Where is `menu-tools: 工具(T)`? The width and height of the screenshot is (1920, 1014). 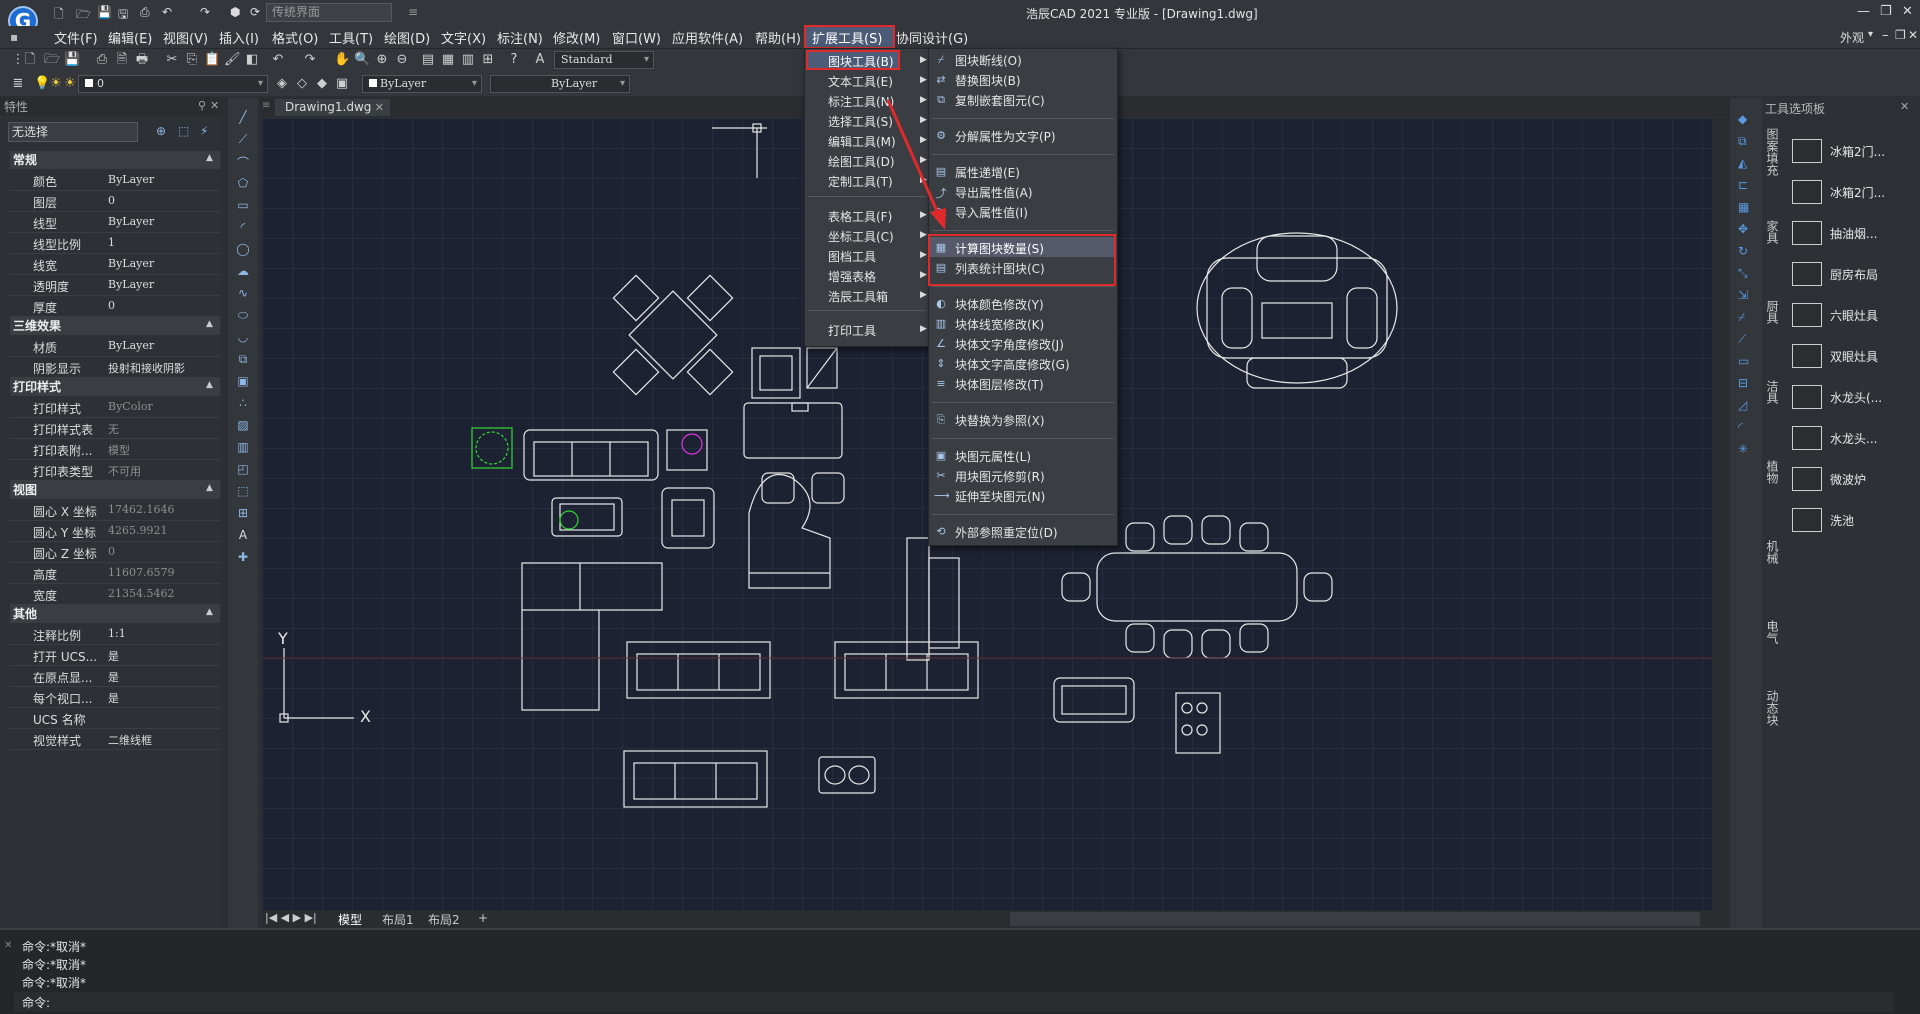 menu-tools: 工具(T) is located at coordinates (351, 37).